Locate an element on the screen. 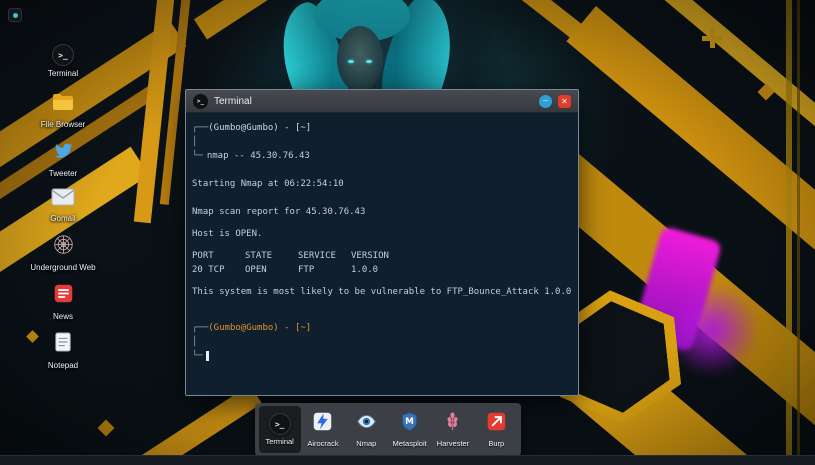 This screenshot has height=465, width=815. desktop-icon-label: Terminal is located at coordinates (63, 73).